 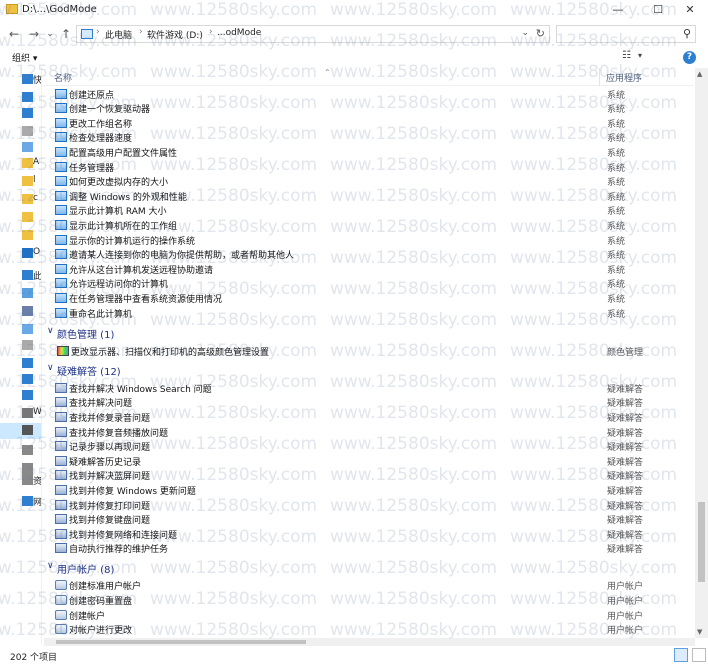 What do you see at coordinates (239, 33) in the screenshot?
I see `breadcrumb-godmode: ...odMode` at bounding box center [239, 33].